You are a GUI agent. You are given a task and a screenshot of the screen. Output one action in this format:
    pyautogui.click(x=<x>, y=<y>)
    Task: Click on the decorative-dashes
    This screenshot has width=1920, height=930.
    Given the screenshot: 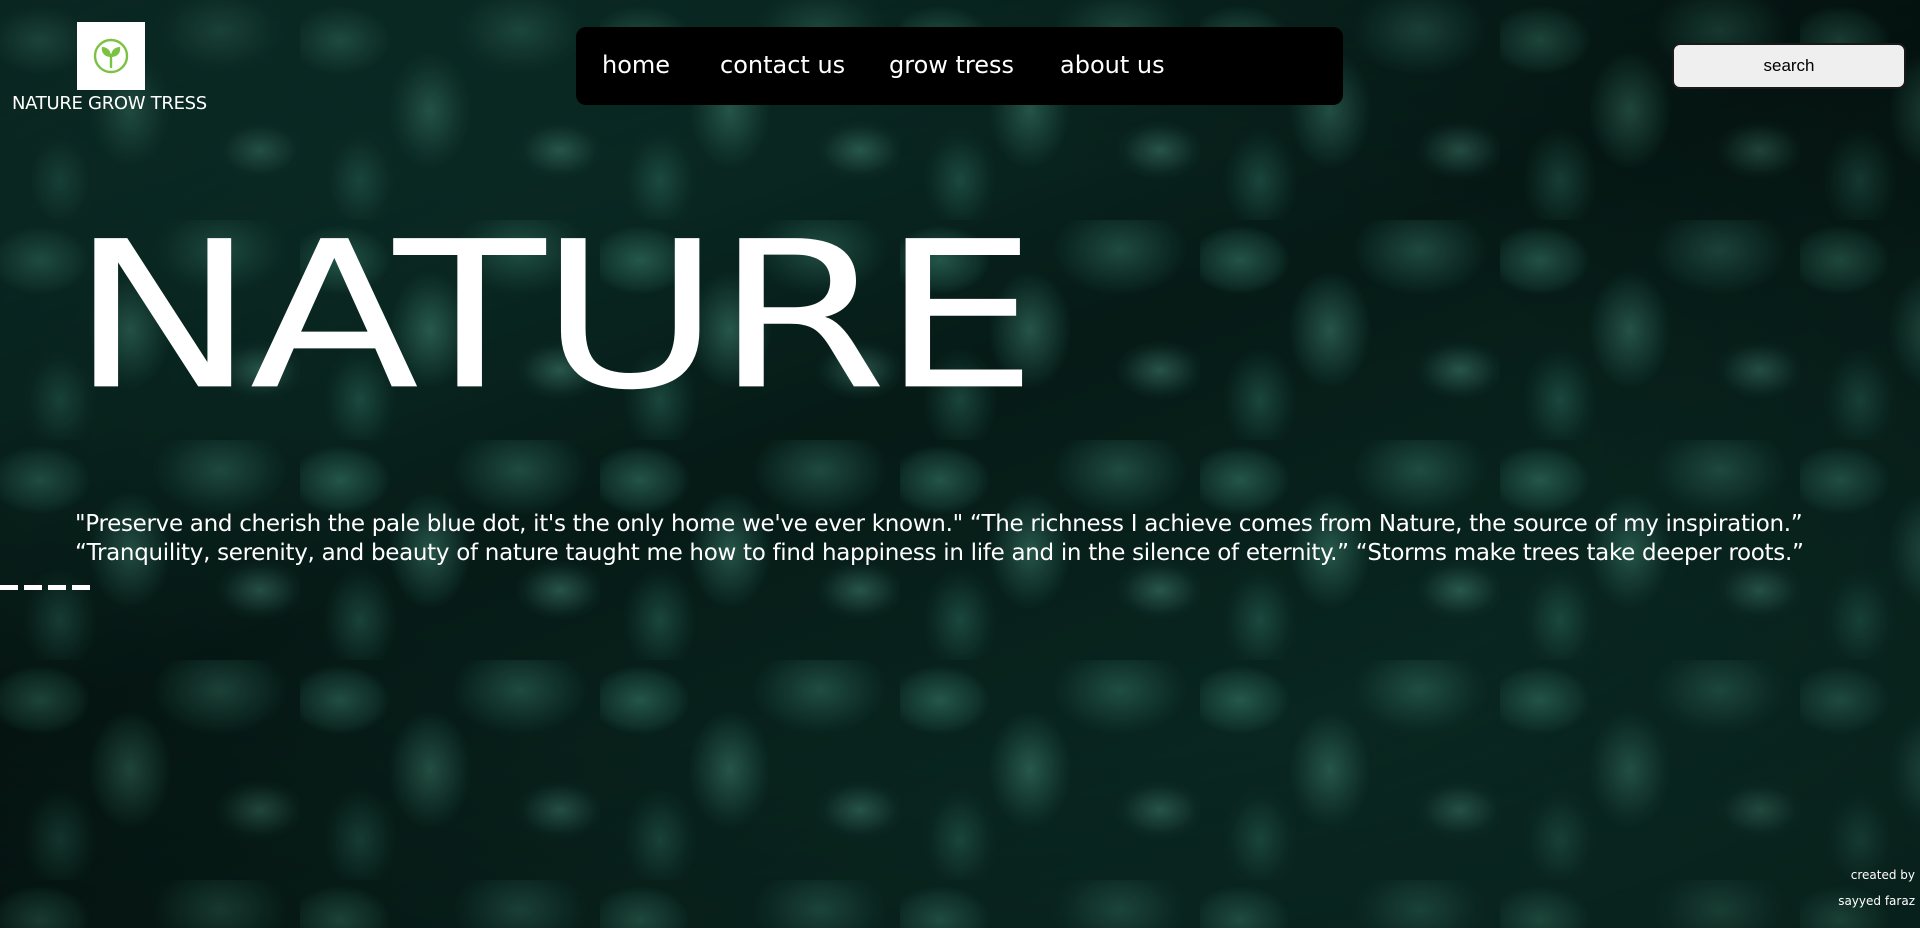 What is the action you would take?
    pyautogui.click(x=45, y=587)
    